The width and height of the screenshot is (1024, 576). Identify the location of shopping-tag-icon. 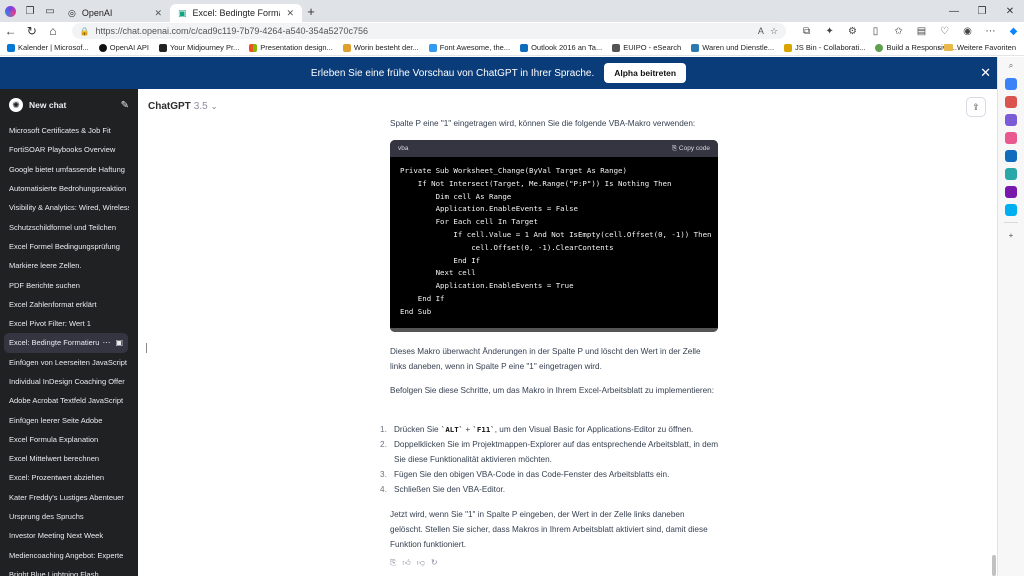
(1011, 84).